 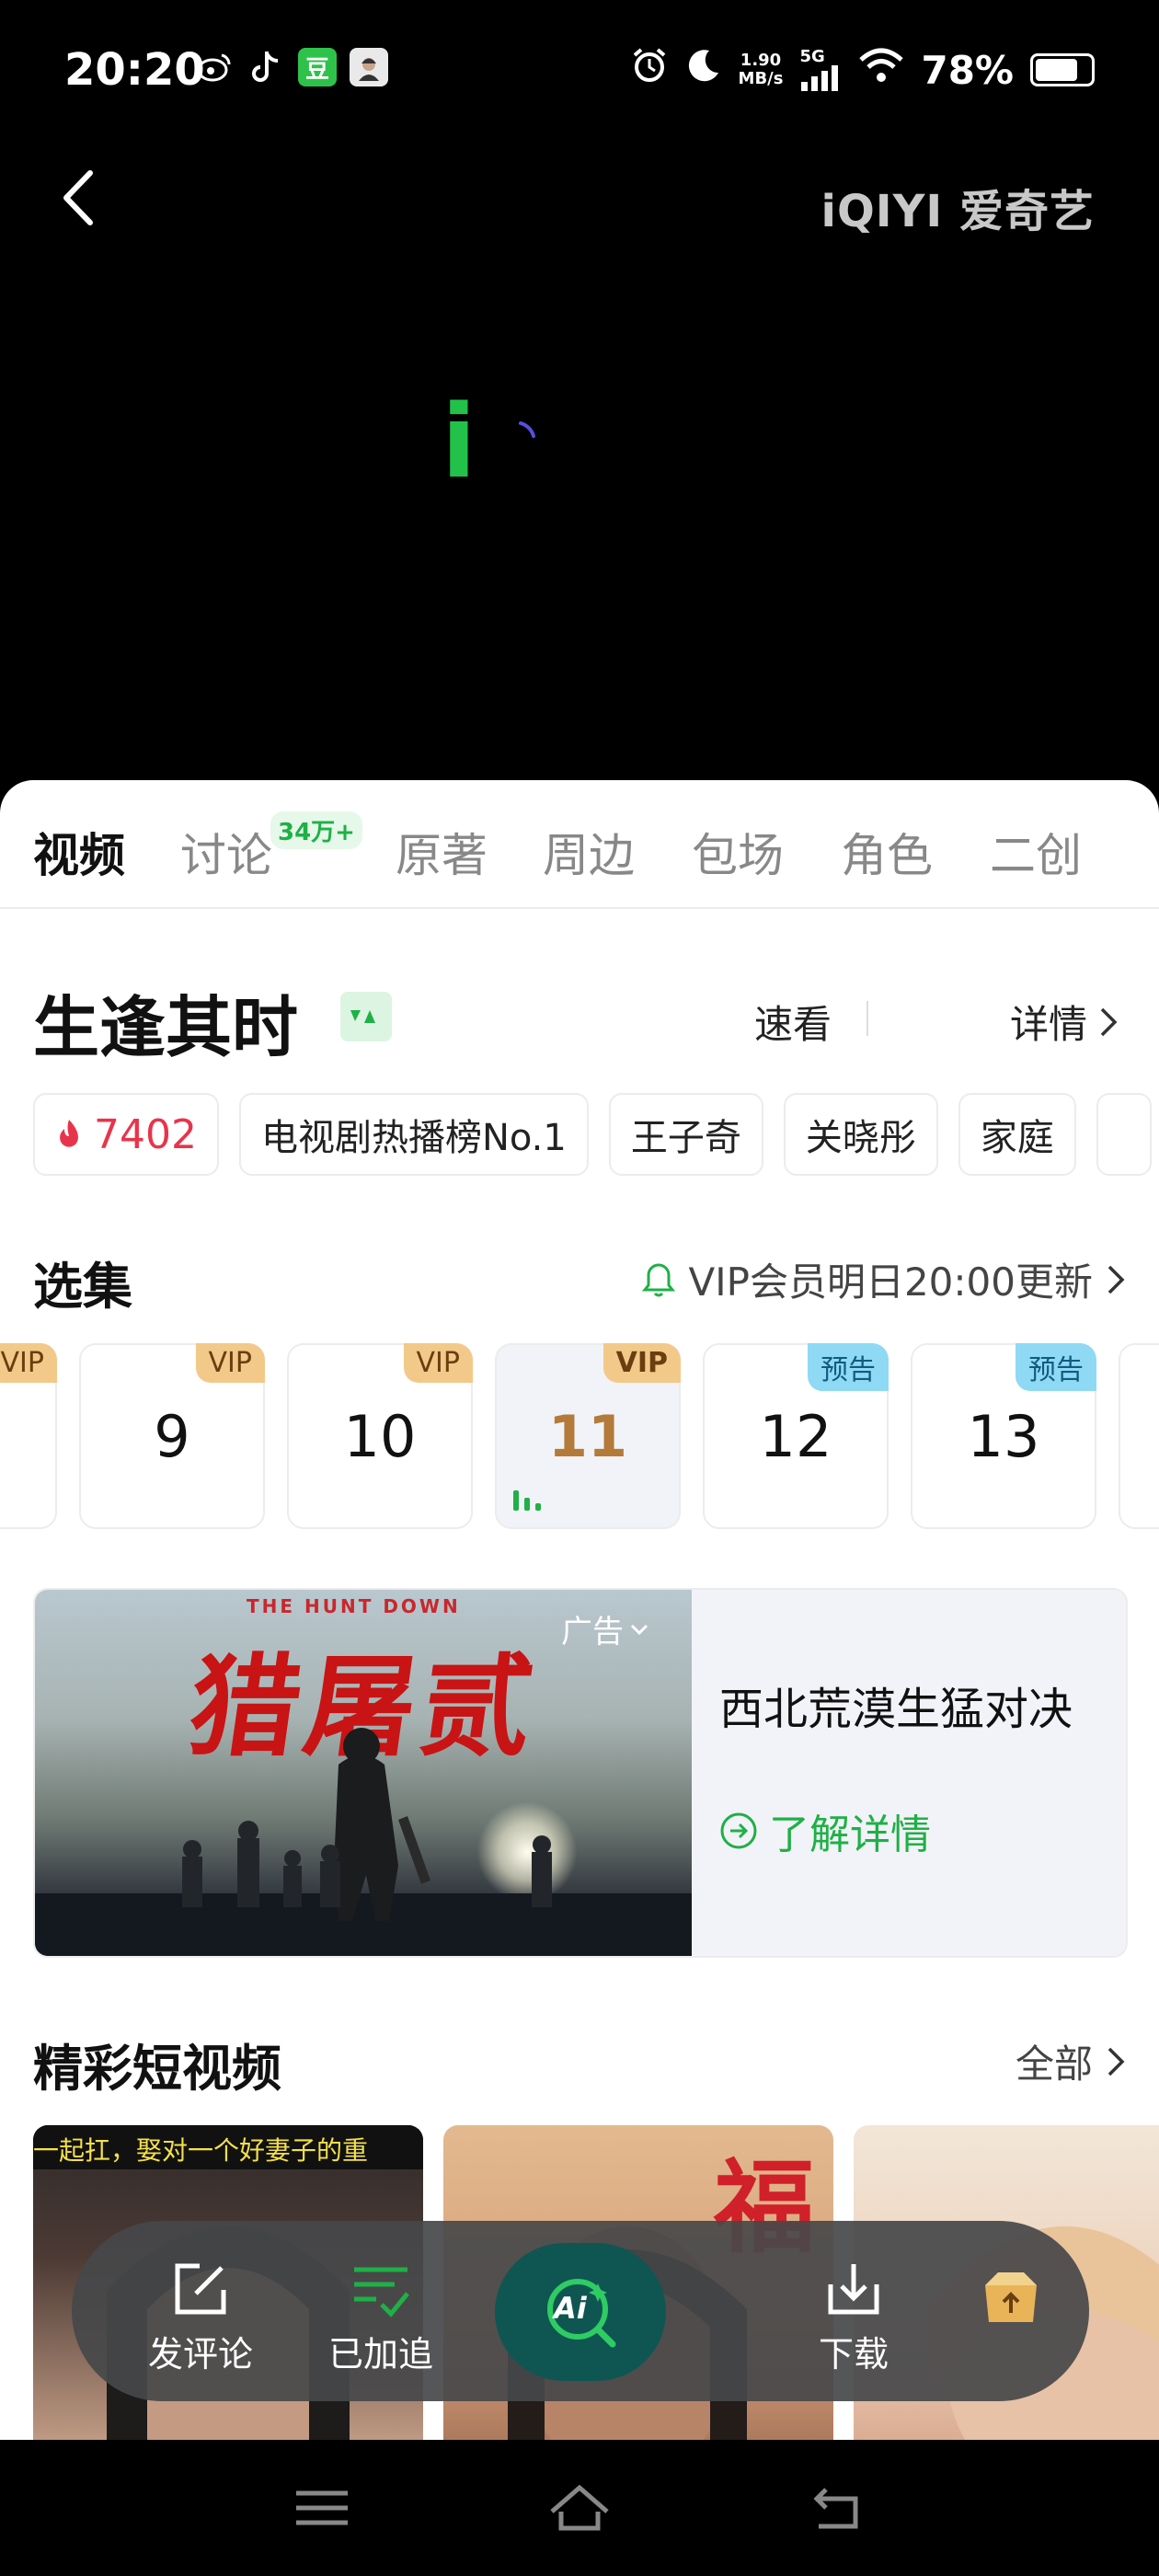 What do you see at coordinates (291, 67) in the screenshot?
I see `status-app-icons: 豆` at bounding box center [291, 67].